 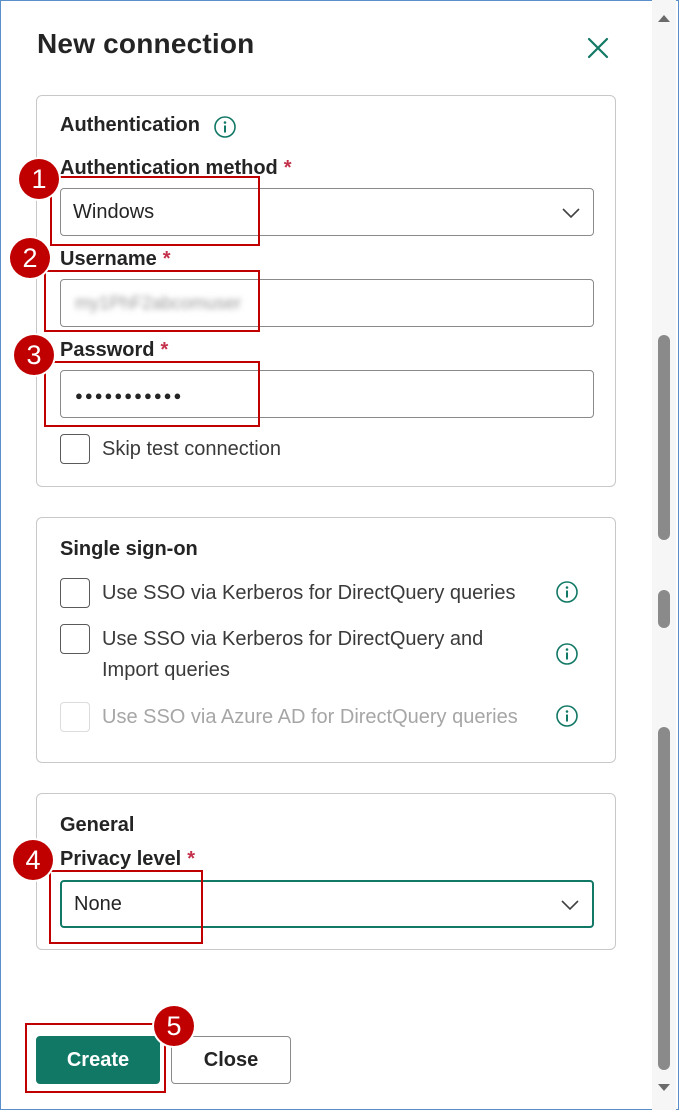 What do you see at coordinates (75, 593) in the screenshot?
I see `sso-kerberos-dq-checkbox` at bounding box center [75, 593].